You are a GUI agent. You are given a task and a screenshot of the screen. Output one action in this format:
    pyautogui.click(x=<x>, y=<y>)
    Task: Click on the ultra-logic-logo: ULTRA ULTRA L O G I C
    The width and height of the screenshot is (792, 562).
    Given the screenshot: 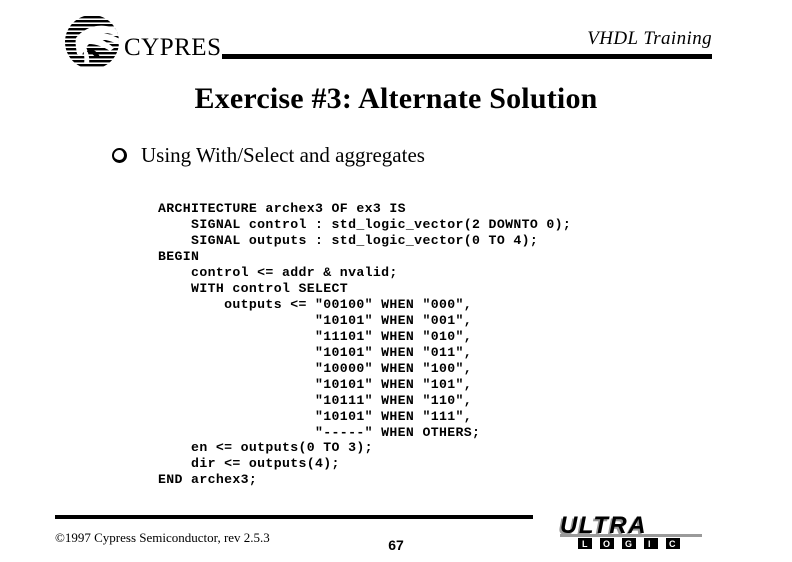 What is the action you would take?
    pyautogui.click(x=636, y=532)
    